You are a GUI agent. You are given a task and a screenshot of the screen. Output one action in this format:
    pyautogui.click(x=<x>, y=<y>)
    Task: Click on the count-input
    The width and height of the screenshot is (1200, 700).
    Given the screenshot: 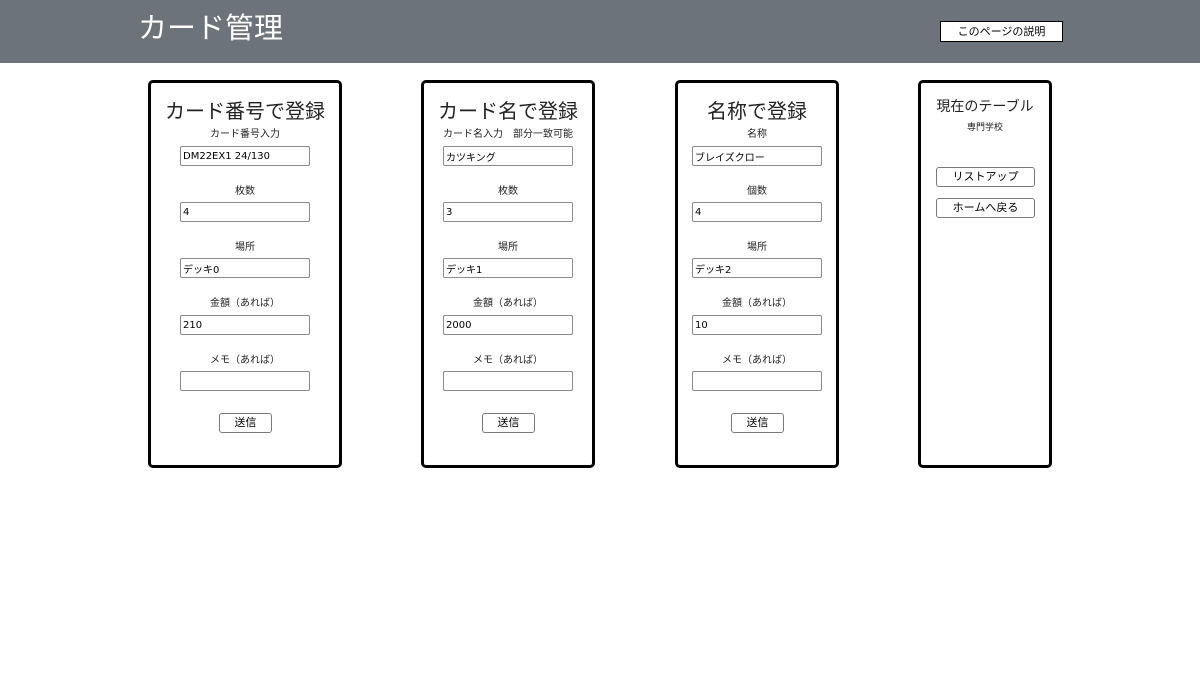 What is the action you would take?
    pyautogui.click(x=757, y=212)
    